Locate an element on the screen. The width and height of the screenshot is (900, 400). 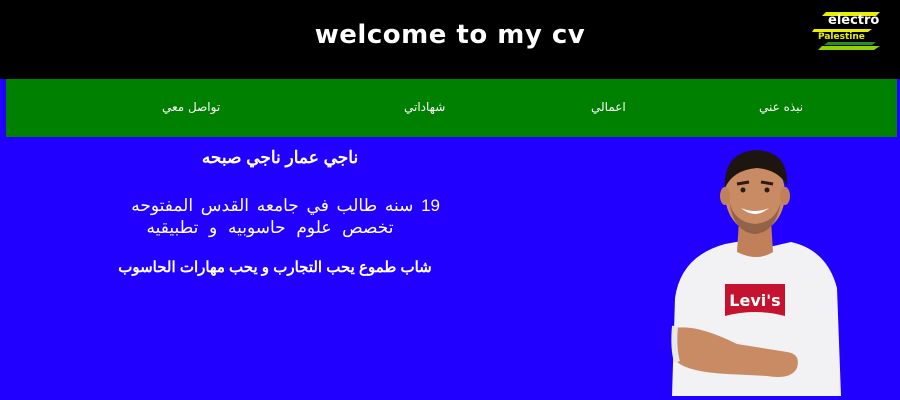
profile-photo: Levi's is located at coordinates (756, 272).